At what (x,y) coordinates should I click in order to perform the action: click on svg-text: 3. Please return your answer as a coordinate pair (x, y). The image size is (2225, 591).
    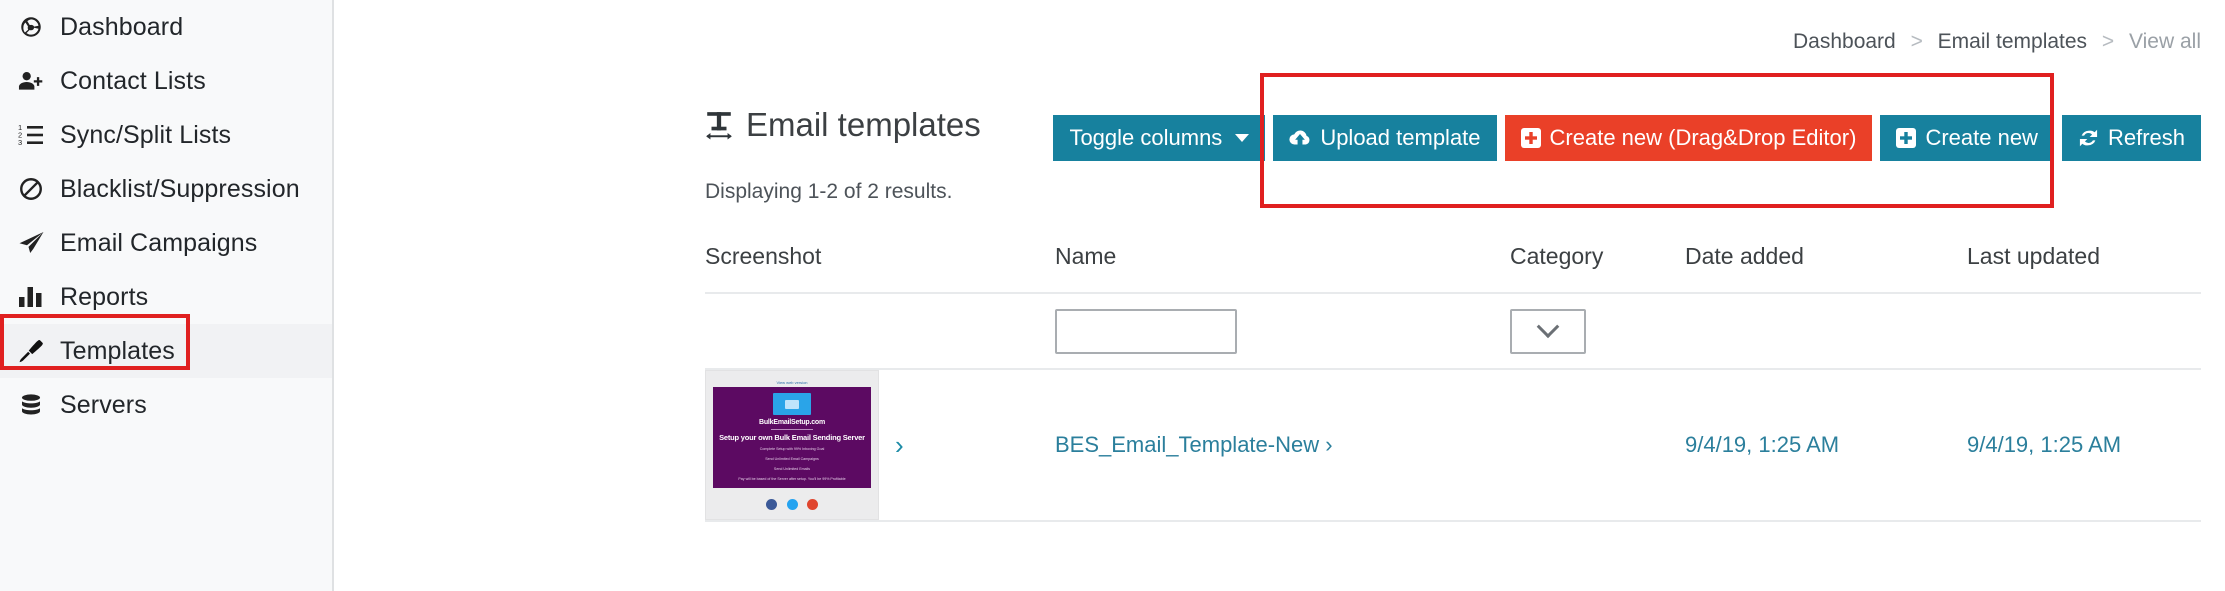
    Looking at the image, I should click on (20, 142).